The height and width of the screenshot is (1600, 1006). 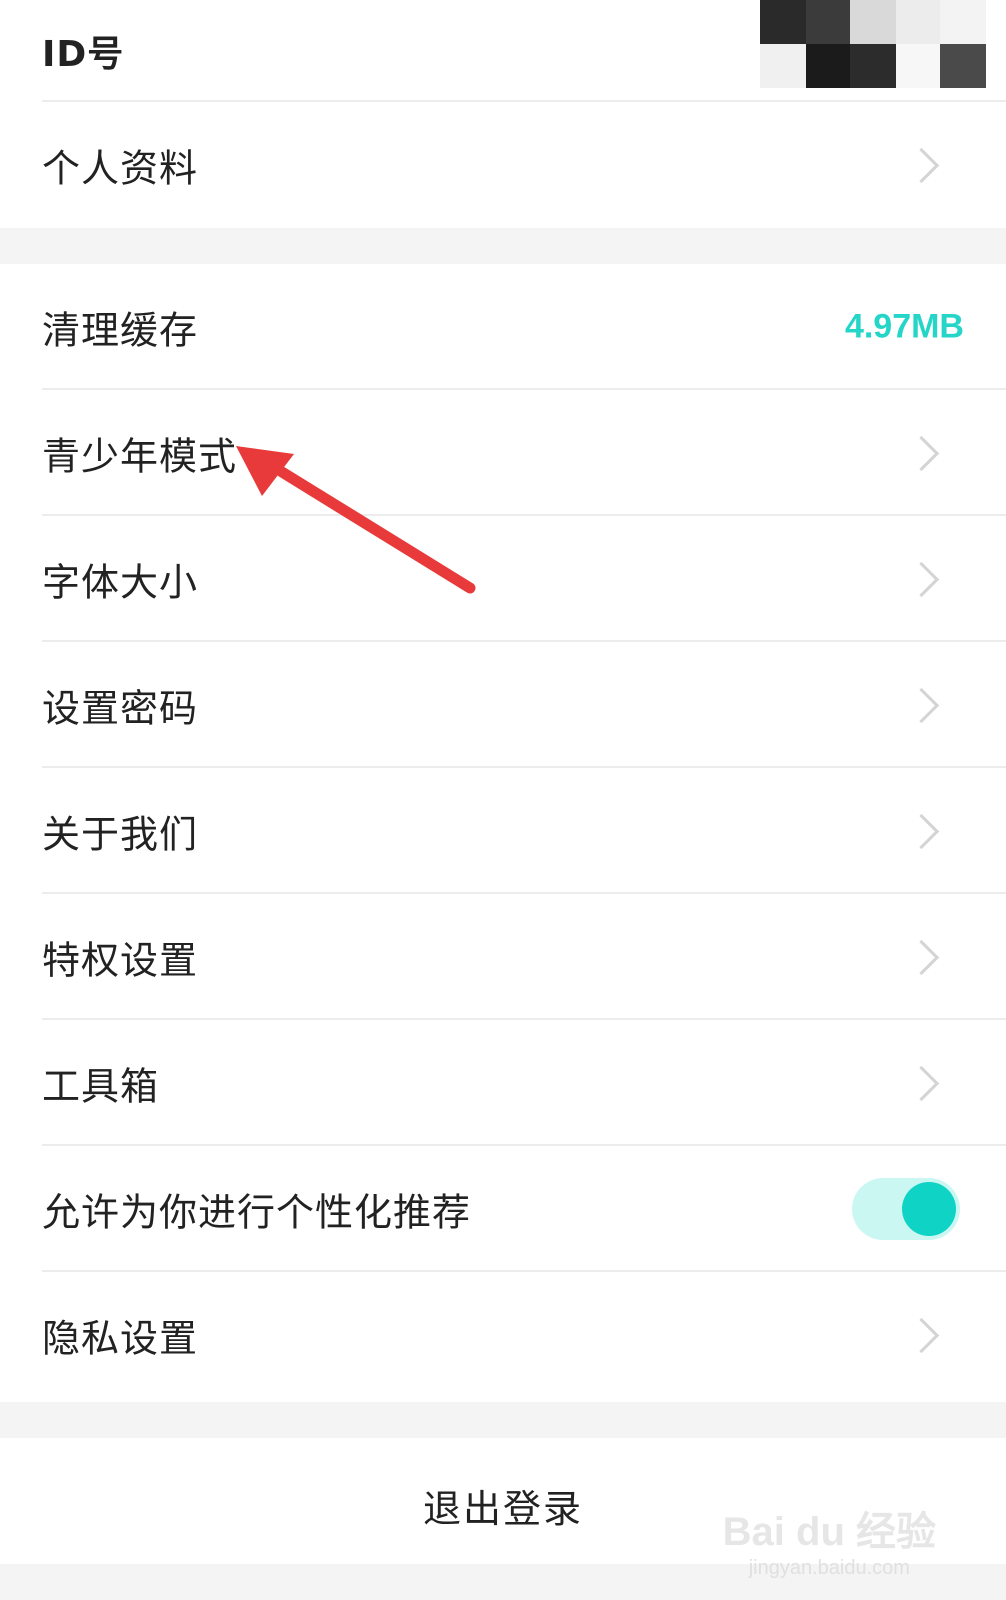 What do you see at coordinates (120, 582) in the screenshot?
I see `font-size-label: 字体大小` at bounding box center [120, 582].